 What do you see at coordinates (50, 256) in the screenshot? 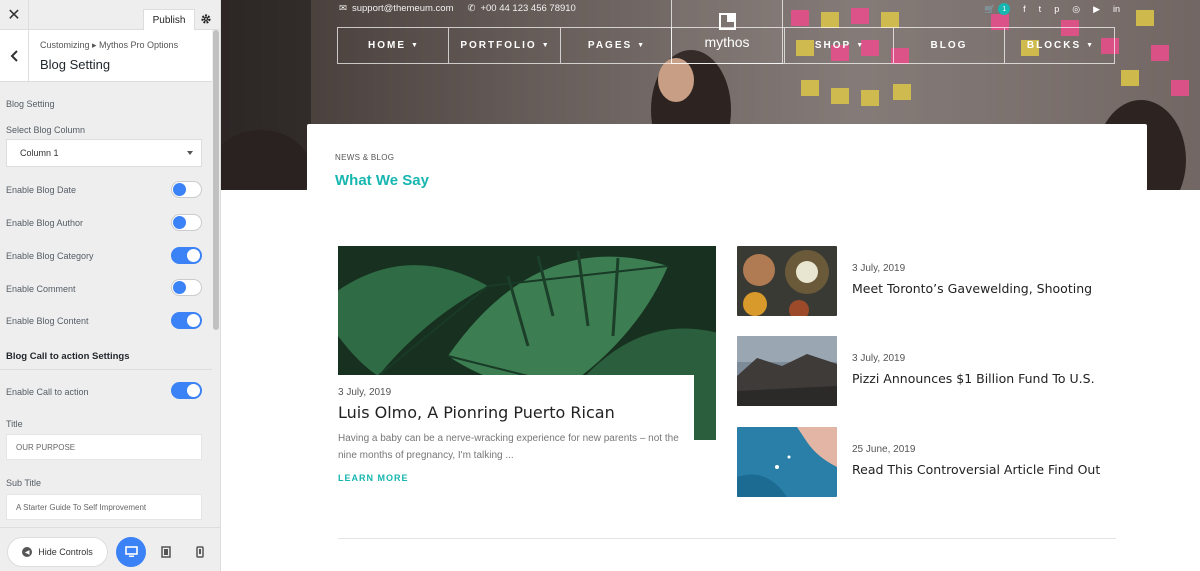
I see `toggle-label: Enable Blog Category` at bounding box center [50, 256].